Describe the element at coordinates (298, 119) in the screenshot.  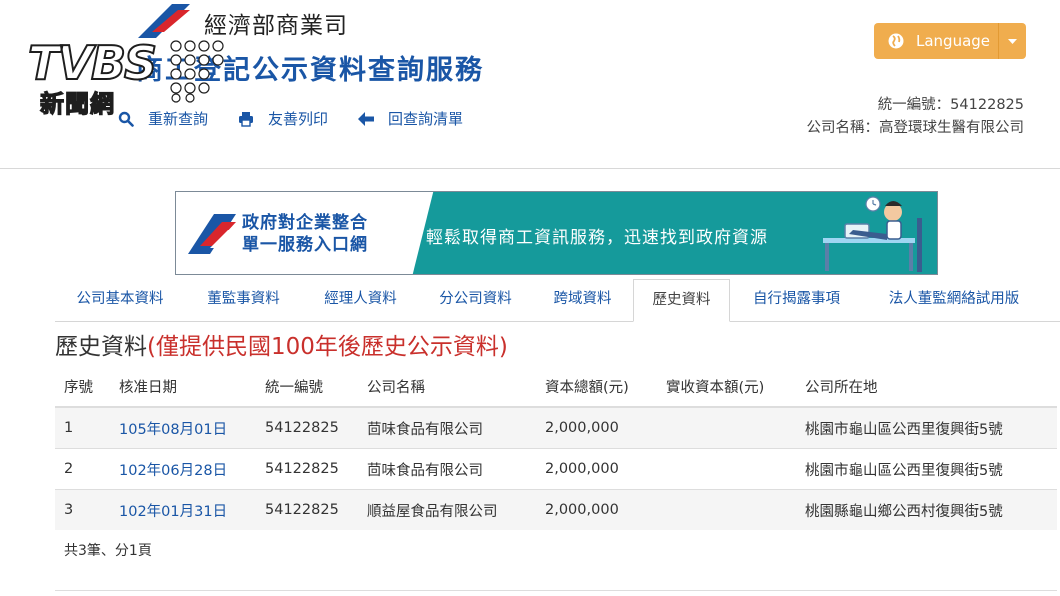
I see `print-label: 友善列印` at that location.